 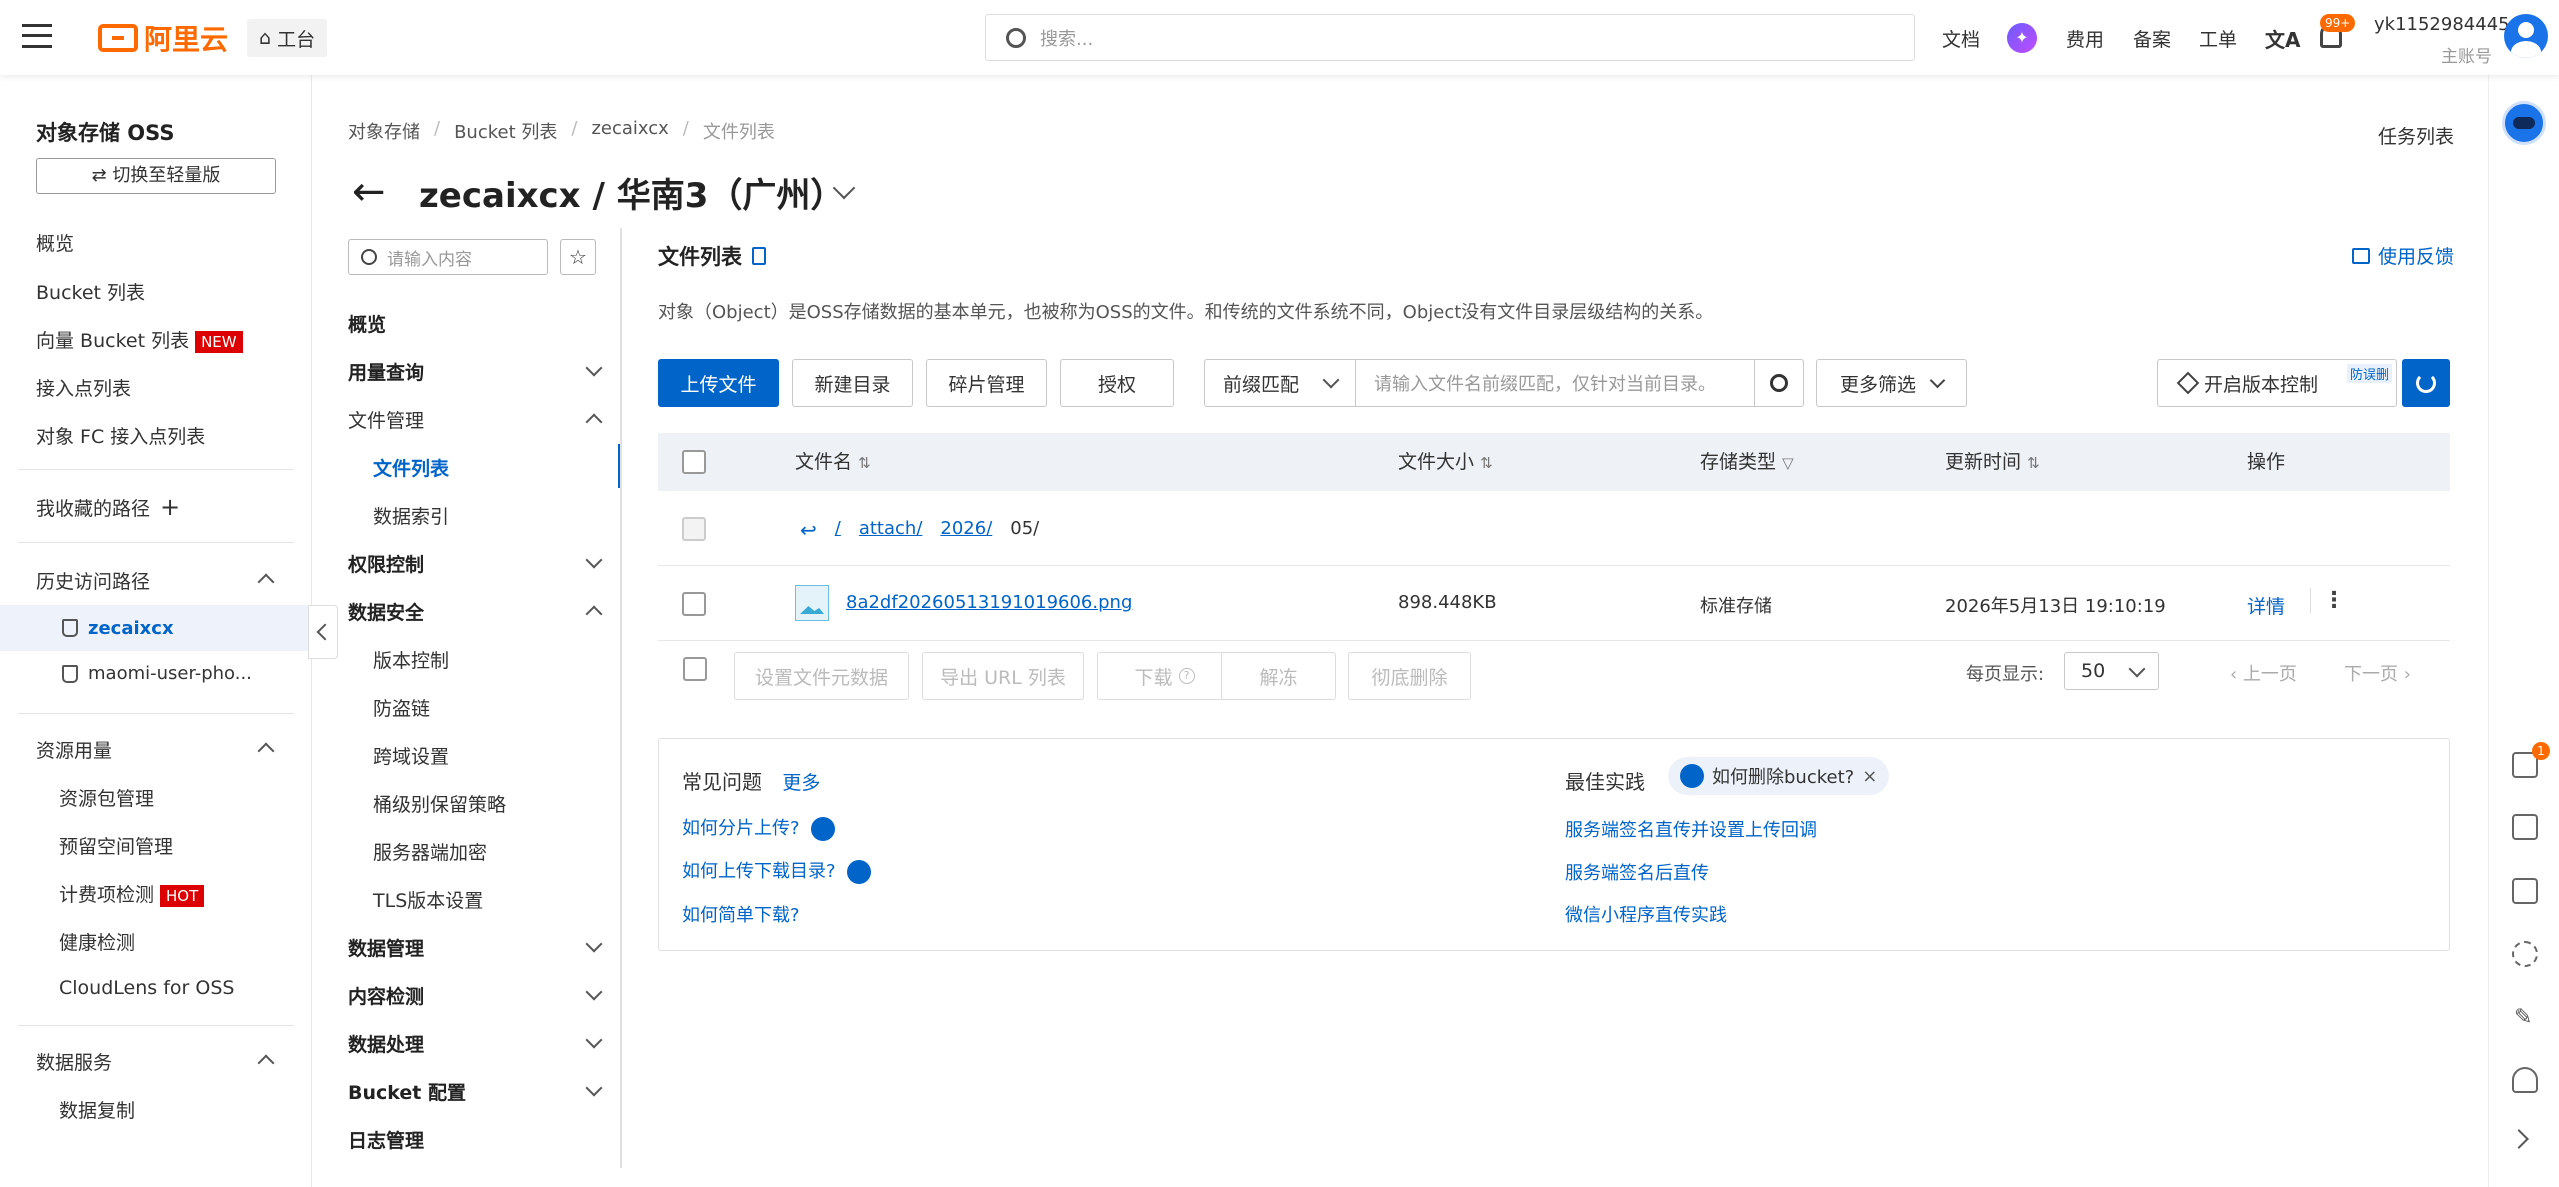 What do you see at coordinates (759, 827) in the screenshot?
I see `faq-item-multipart: 如何分片上传?` at bounding box center [759, 827].